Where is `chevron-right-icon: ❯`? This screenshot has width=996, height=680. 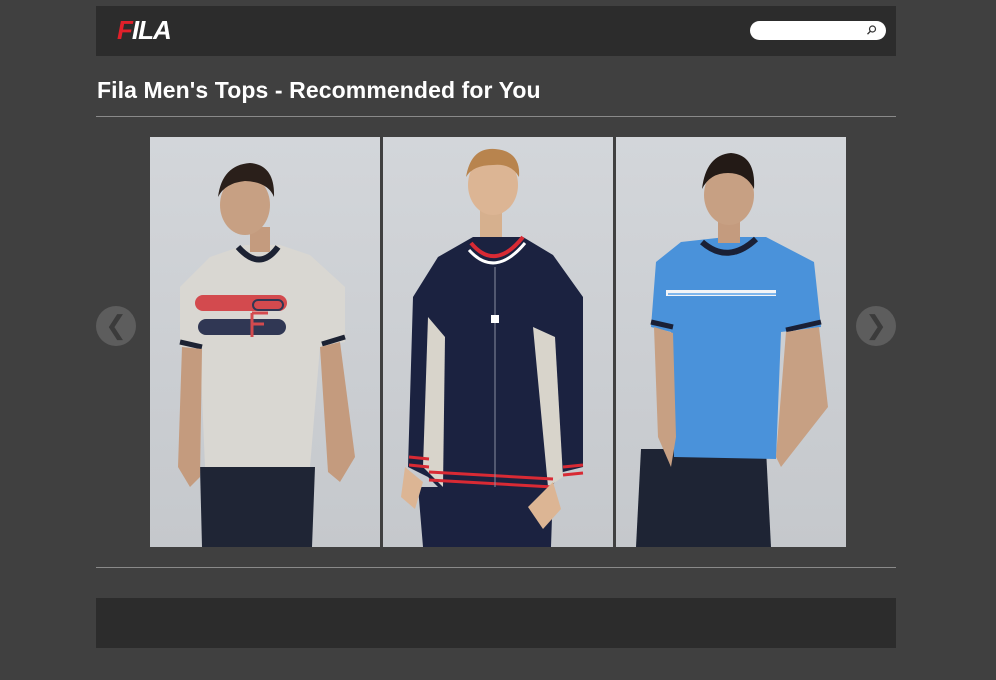 chevron-right-icon: ❯ is located at coordinates (876, 326).